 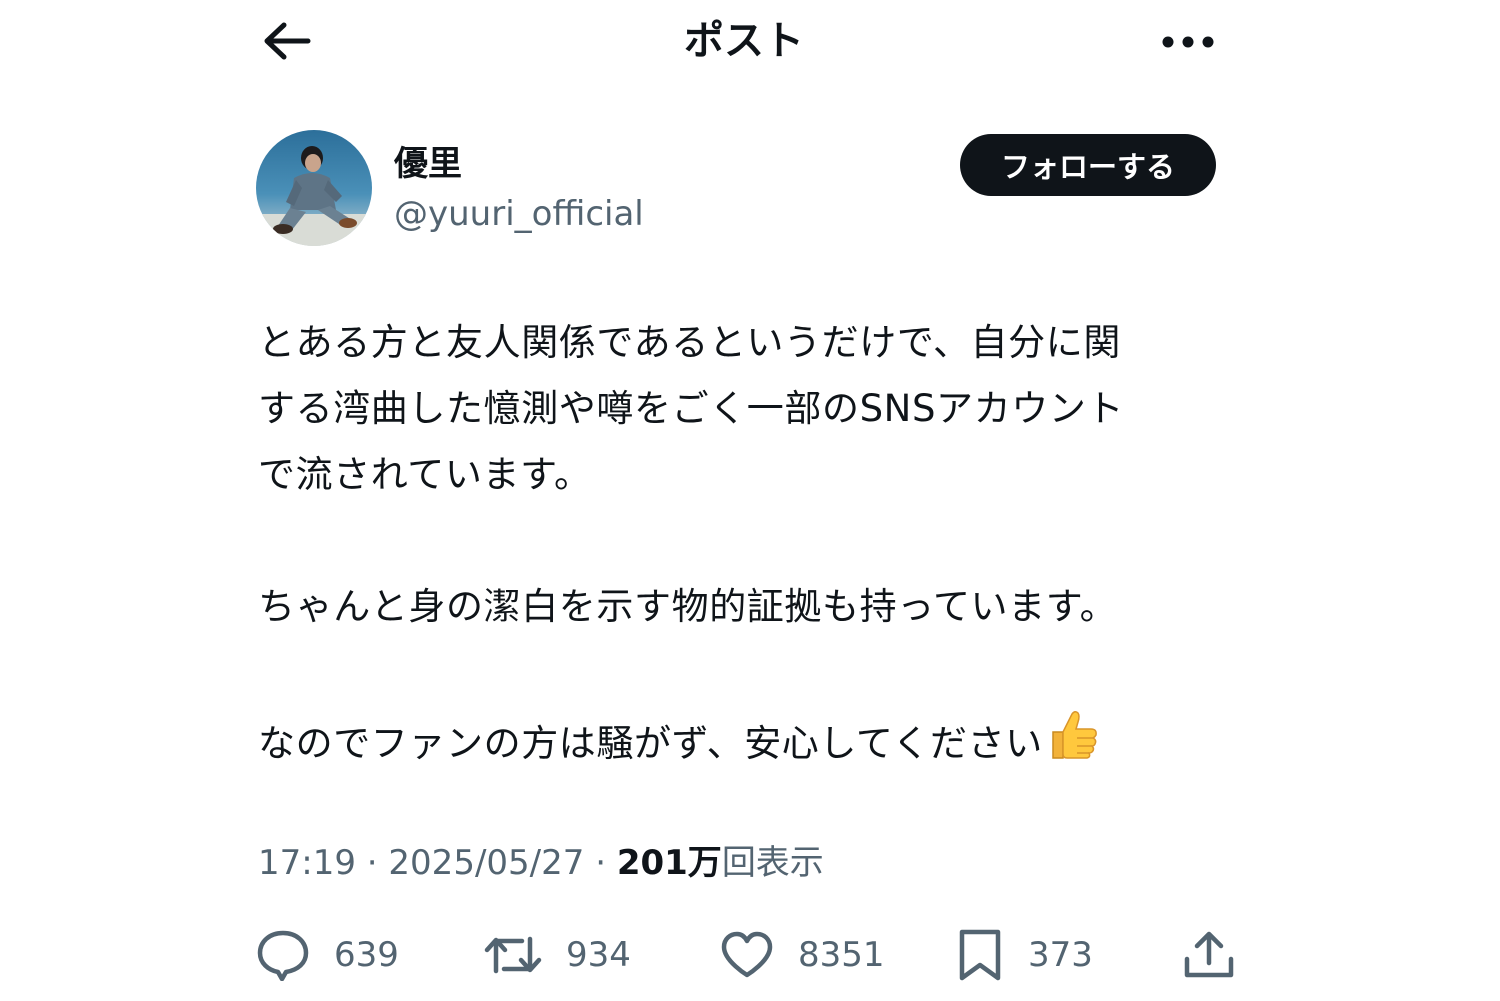 What do you see at coordinates (327, 955) in the screenshot?
I see `reply-button: 639` at bounding box center [327, 955].